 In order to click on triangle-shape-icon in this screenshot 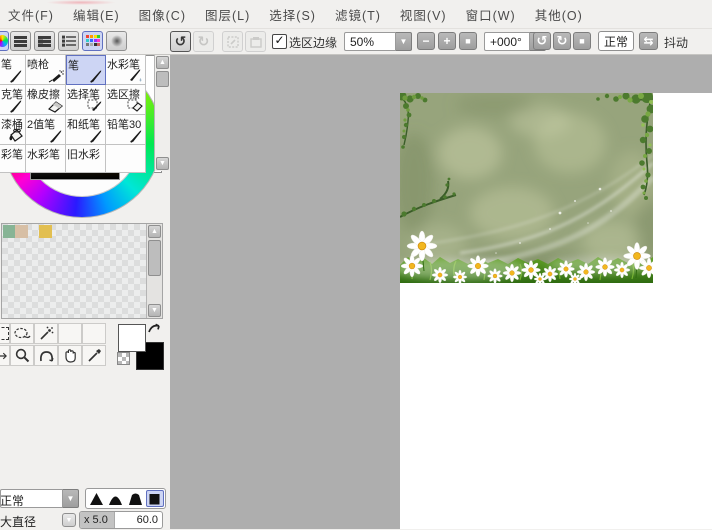, I will do `click(96, 498)`.